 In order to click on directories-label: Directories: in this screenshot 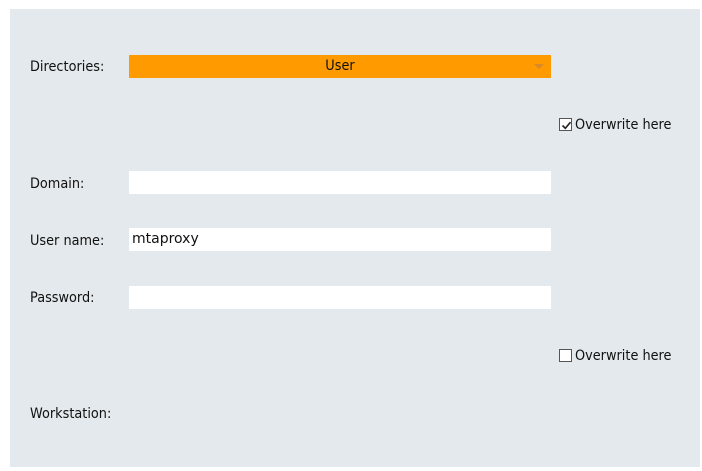, I will do `click(67, 67)`.